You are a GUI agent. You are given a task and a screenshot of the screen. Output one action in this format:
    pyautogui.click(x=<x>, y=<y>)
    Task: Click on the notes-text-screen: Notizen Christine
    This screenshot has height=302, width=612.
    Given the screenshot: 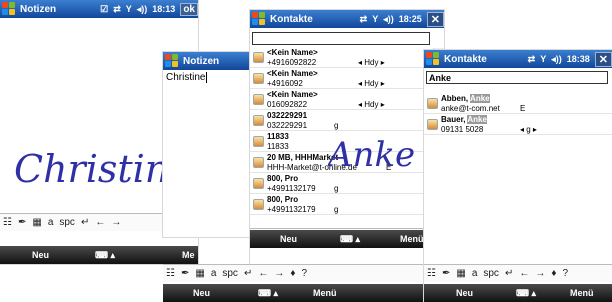 What is the action you would take?
    pyautogui.click(x=210, y=144)
    